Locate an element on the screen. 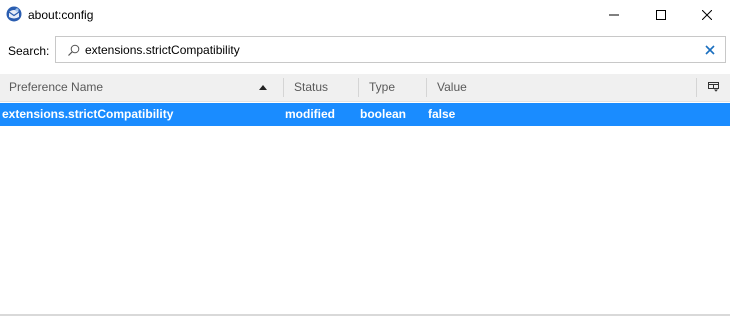 The width and height of the screenshot is (730, 316). column-header-value: Value is located at coordinates (562, 87).